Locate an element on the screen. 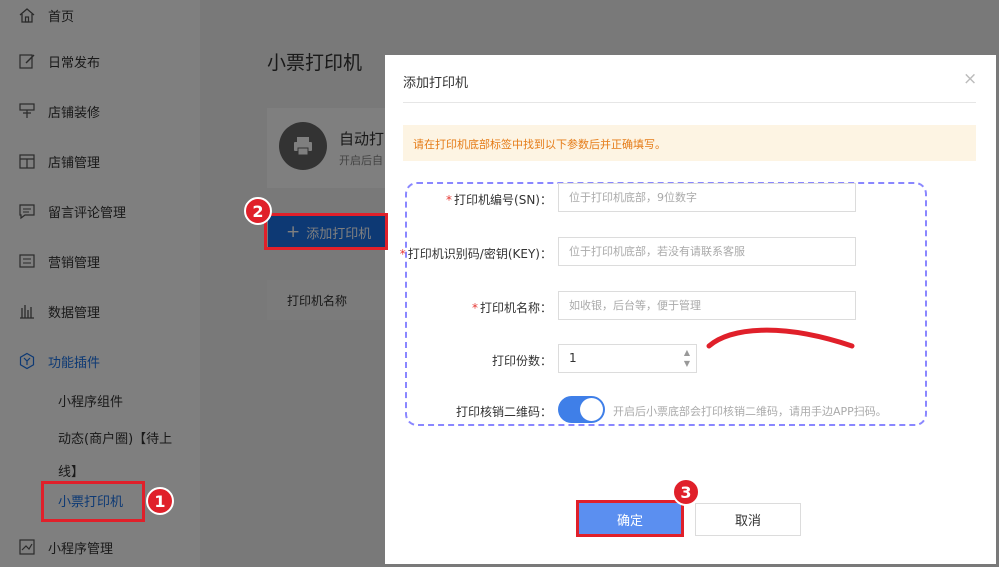 Image resolution: width=999 pixels, height=567 pixels. notice-text: 请在打印机底部标签中找到以下参数后并正确填写。 is located at coordinates (539, 144).